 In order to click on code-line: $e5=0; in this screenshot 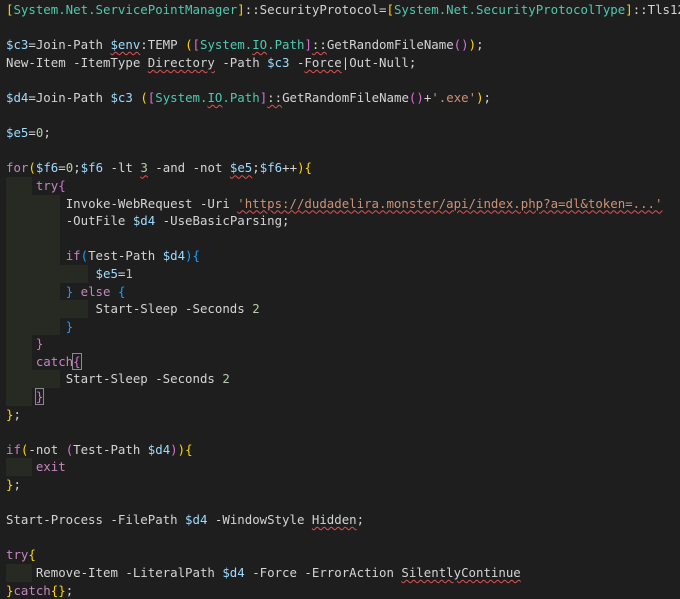, I will do `click(340, 133)`.